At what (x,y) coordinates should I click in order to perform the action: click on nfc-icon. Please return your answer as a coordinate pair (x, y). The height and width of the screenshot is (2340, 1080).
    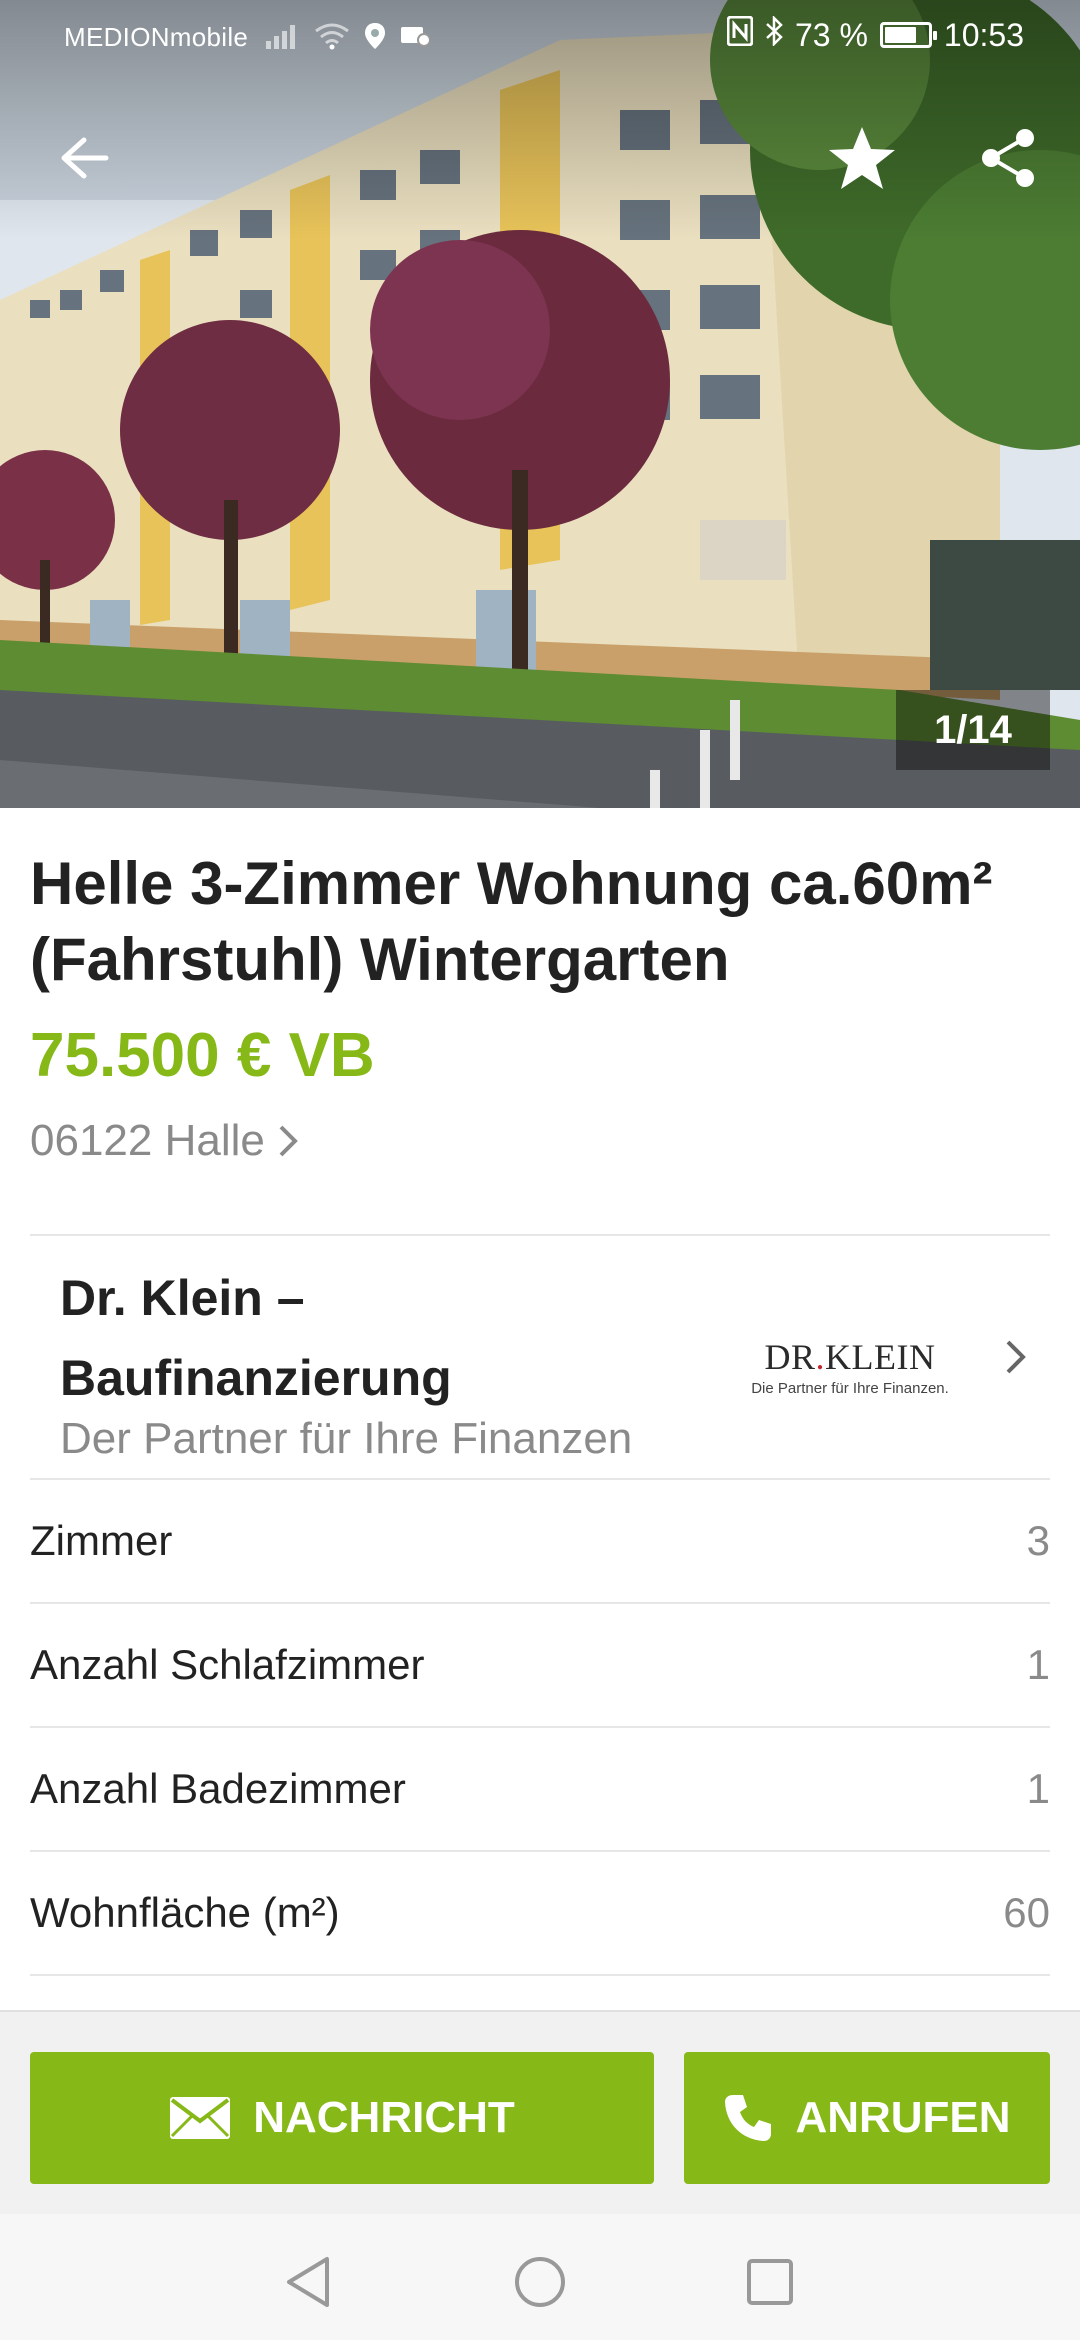
    Looking at the image, I should click on (740, 34).